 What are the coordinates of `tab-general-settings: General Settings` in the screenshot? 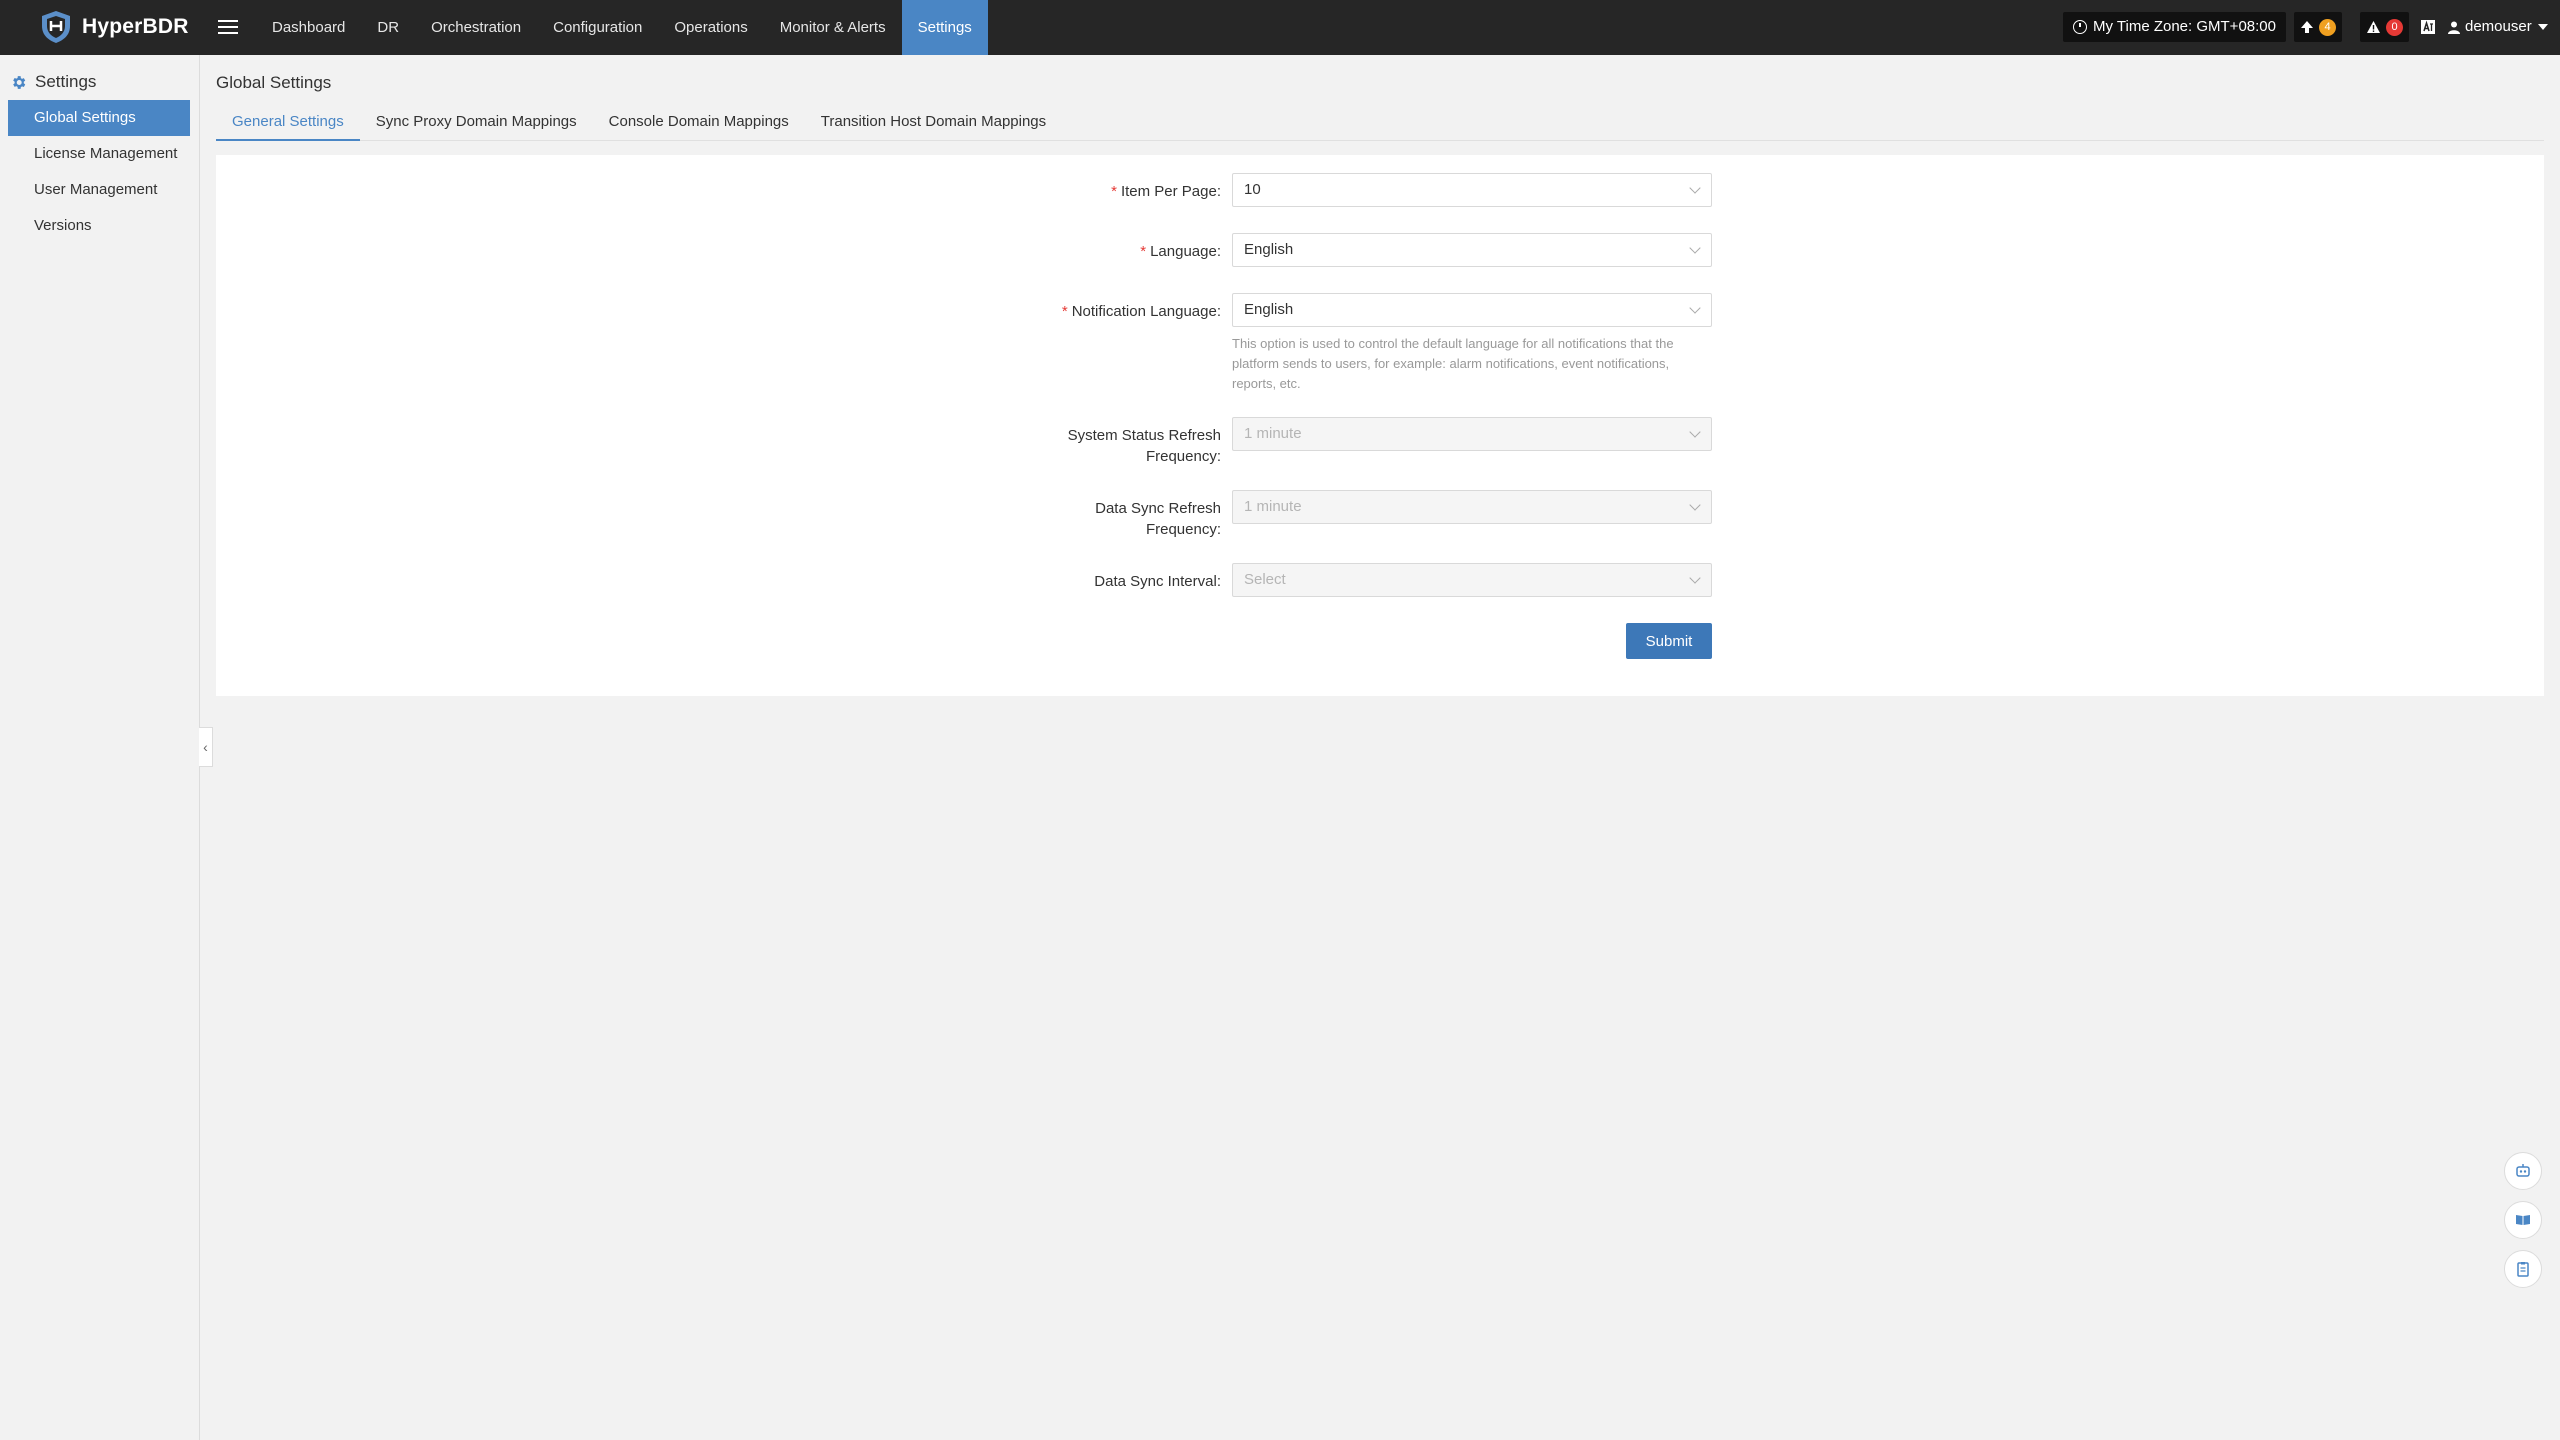 It's located at (288, 124).